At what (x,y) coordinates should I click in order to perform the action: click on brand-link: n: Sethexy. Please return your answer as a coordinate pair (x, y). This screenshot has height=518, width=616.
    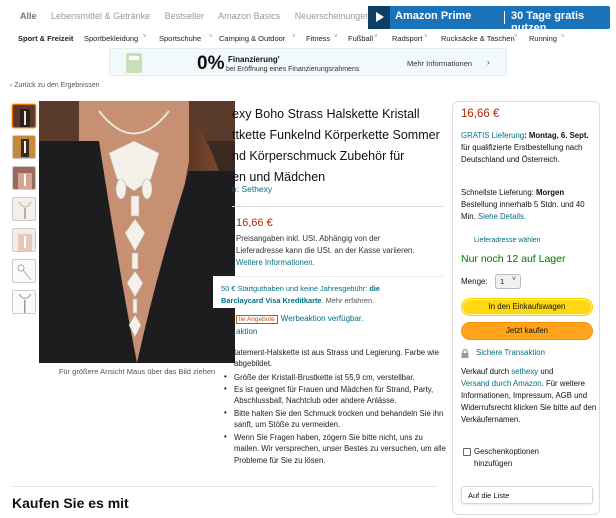
    Looking at the image, I should click on (252, 189).